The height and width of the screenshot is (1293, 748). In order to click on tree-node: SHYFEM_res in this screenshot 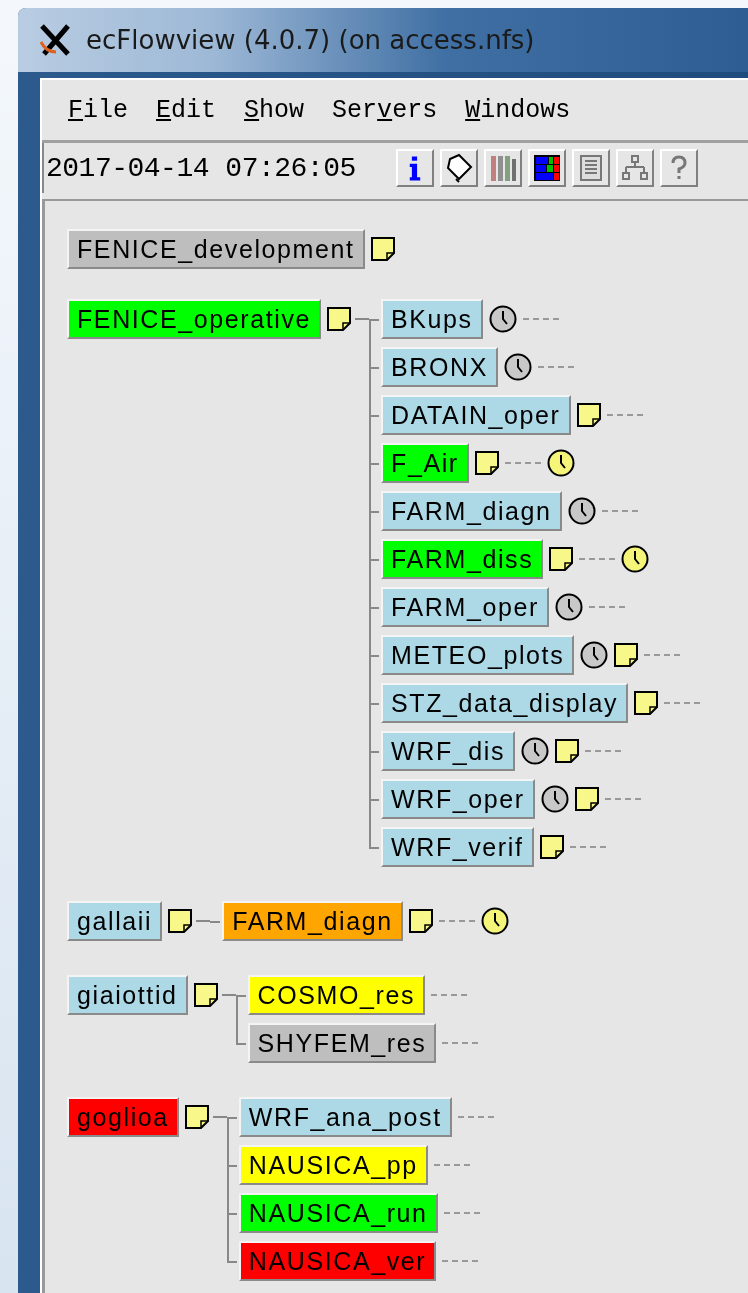, I will do `click(342, 1043)`.